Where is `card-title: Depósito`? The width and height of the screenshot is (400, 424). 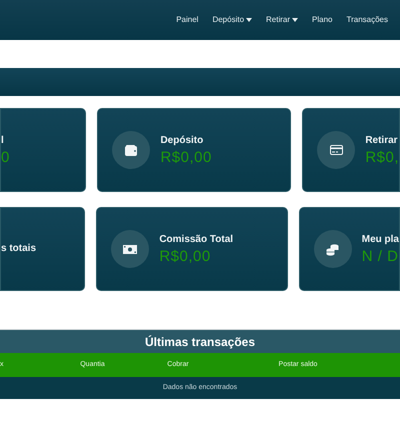
card-title: Depósito is located at coordinates (182, 141).